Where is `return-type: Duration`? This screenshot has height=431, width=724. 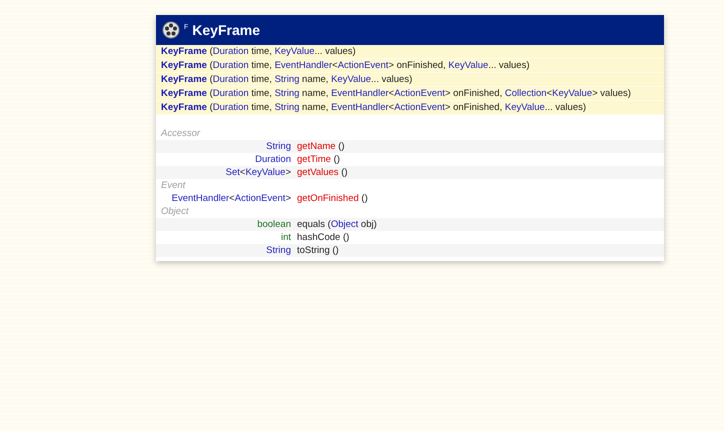 return-type: Duration is located at coordinates (272, 159).